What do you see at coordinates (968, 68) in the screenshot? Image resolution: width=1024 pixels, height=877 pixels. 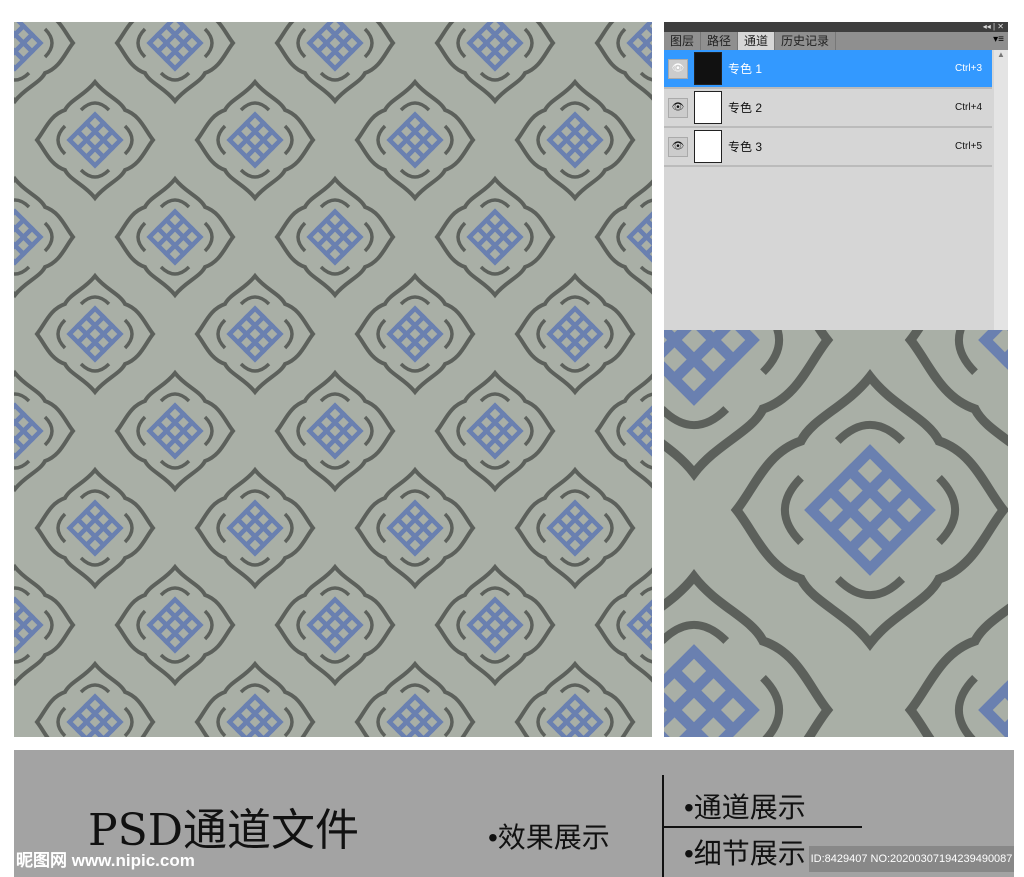 I see `channel-shortcut: Ctrl+3` at bounding box center [968, 68].